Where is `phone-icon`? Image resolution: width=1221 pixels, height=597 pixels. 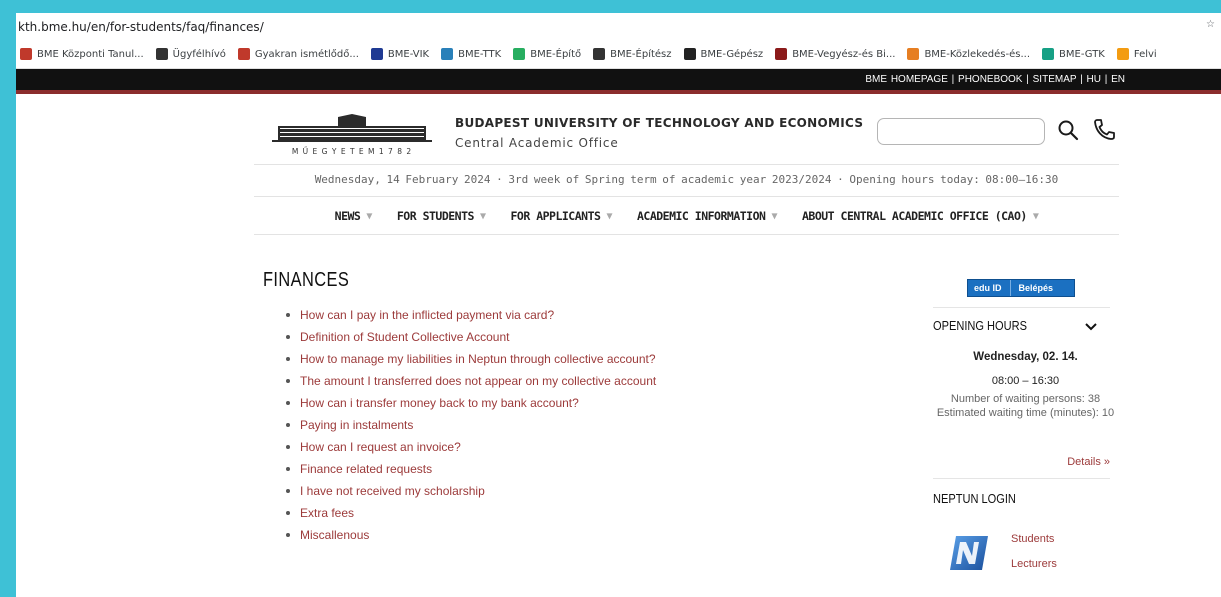 phone-icon is located at coordinates (1104, 129).